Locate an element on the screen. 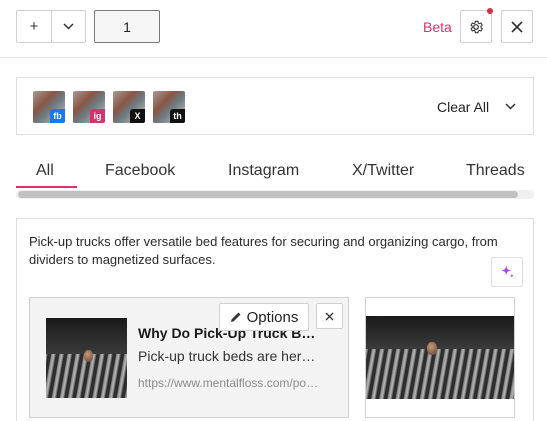 The height and width of the screenshot is (421, 547). settings-button is located at coordinates (476, 25).